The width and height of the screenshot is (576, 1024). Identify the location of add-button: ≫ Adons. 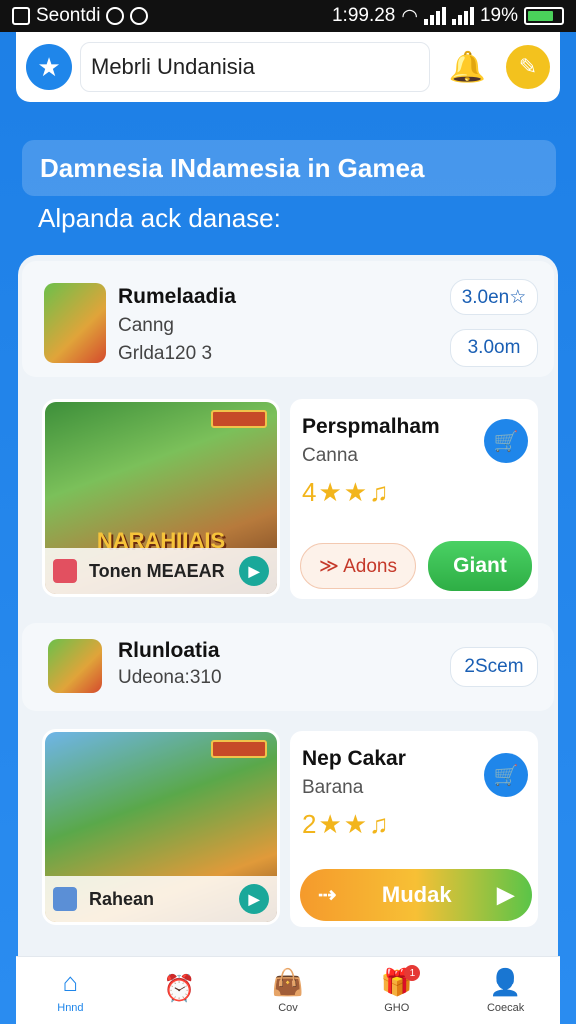
(358, 566).